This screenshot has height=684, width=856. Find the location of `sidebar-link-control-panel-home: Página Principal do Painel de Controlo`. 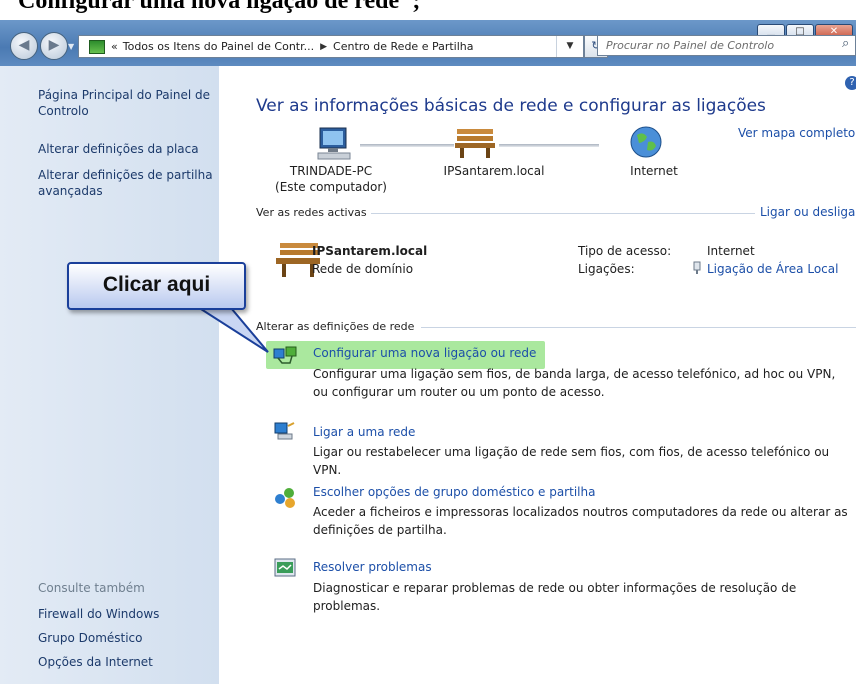

sidebar-link-control-panel-home: Página Principal do Painel de Controlo is located at coordinates (126, 103).